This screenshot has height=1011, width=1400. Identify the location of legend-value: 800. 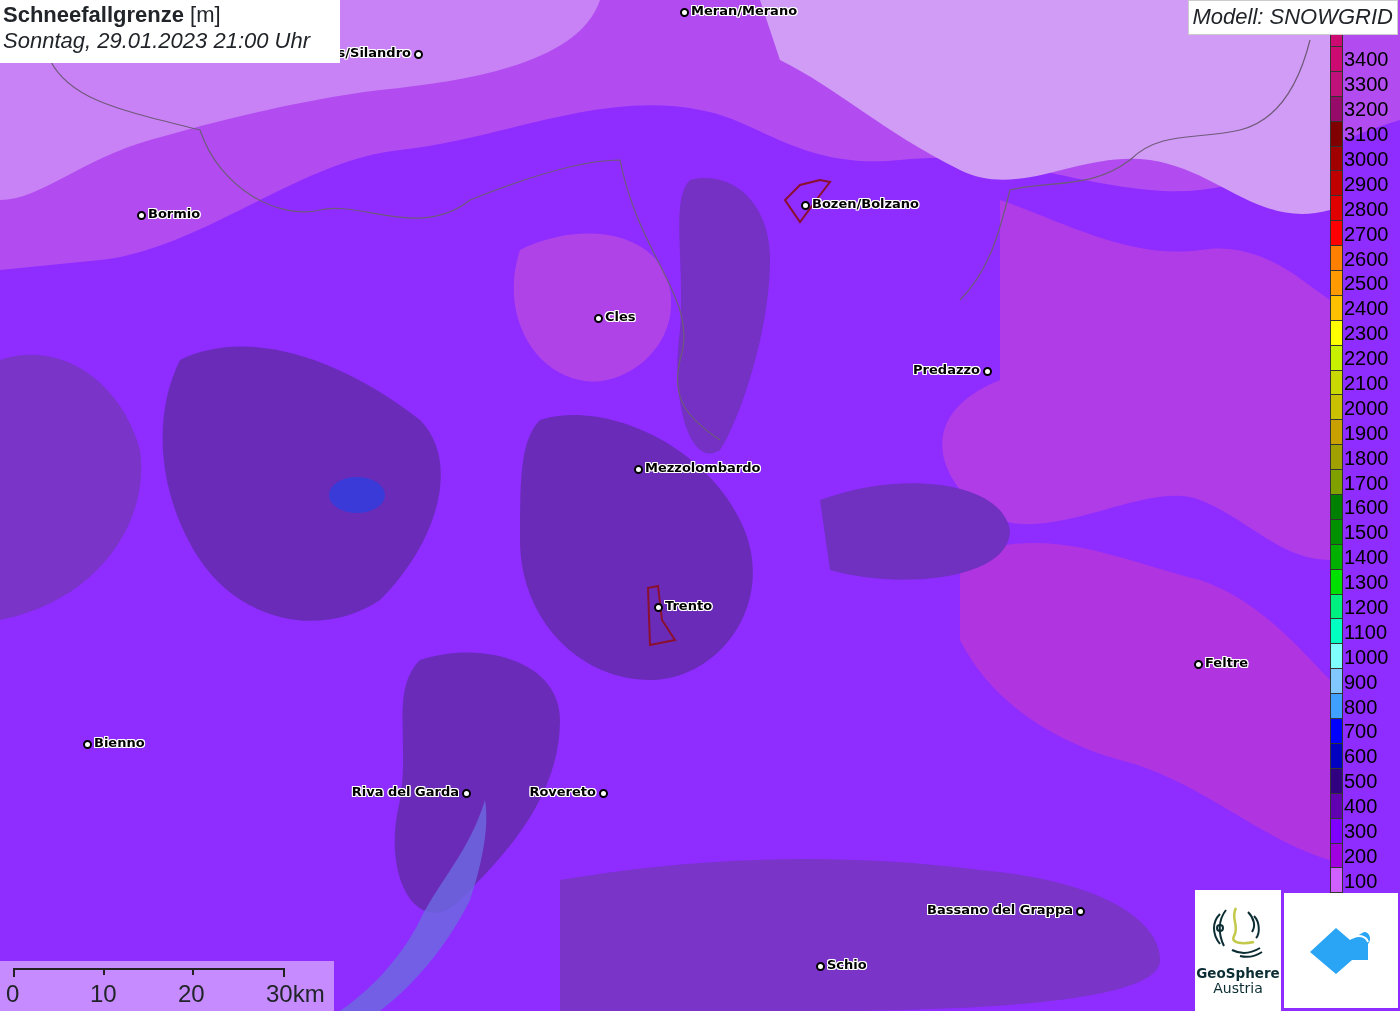
(1360, 706).